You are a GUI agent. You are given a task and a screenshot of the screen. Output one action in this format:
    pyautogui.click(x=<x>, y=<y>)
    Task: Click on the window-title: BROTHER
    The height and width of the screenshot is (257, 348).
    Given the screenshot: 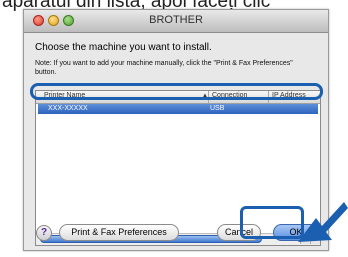 What is the action you would take?
    pyautogui.click(x=176, y=20)
    